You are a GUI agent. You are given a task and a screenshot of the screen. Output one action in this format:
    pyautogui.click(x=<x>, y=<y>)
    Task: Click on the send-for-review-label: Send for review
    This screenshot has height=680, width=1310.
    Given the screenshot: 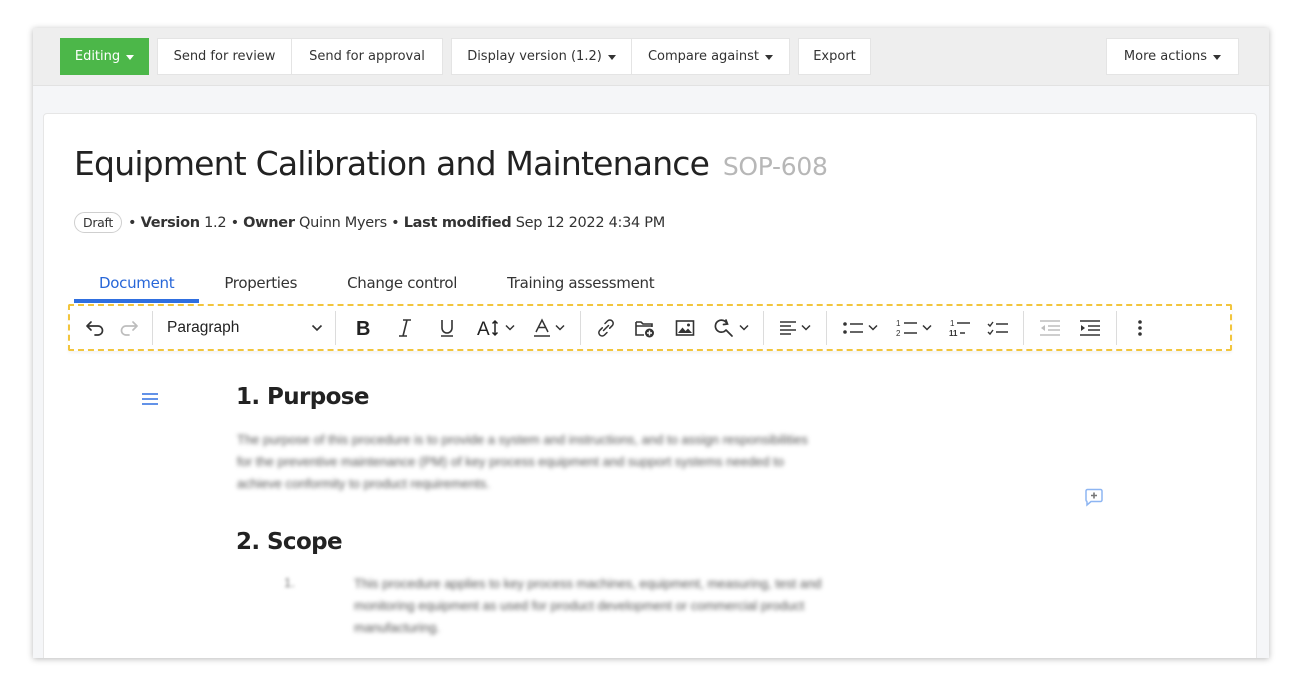 What is the action you would take?
    pyautogui.click(x=224, y=56)
    